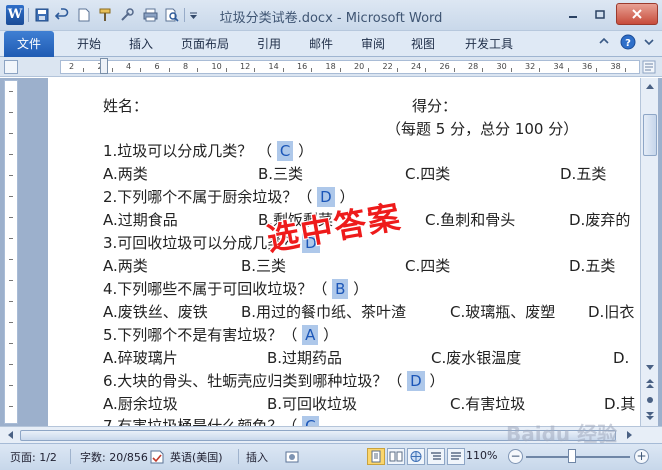  What do you see at coordinates (200, 335) in the screenshot?
I see `question-text: 5.下列哪个不是有害垃圾？（` at bounding box center [200, 335].